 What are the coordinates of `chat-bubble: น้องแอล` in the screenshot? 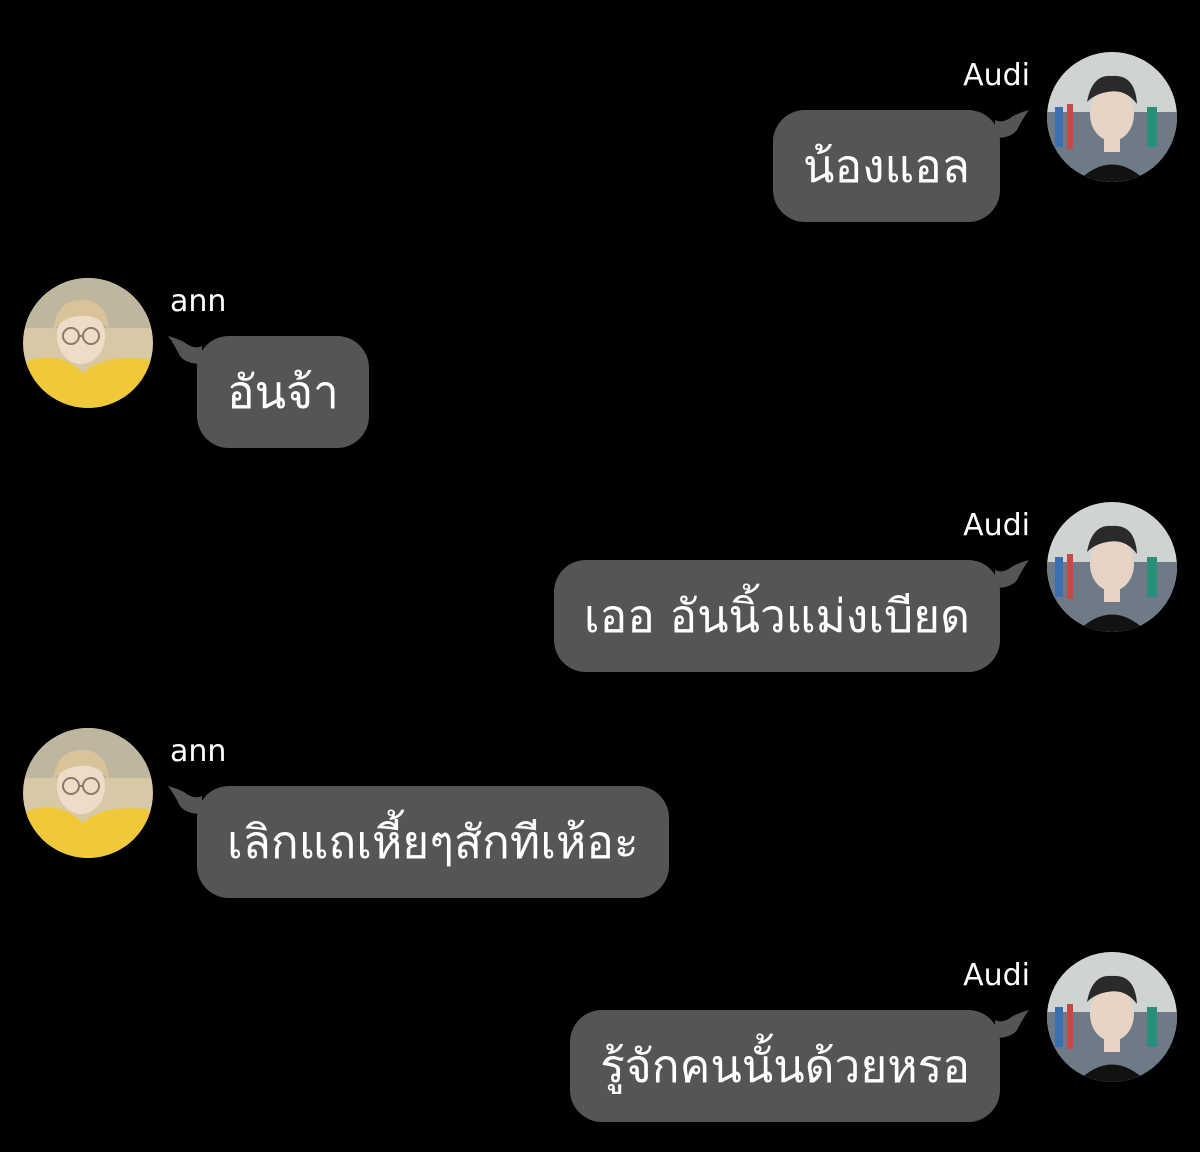 It's located at (886, 166).